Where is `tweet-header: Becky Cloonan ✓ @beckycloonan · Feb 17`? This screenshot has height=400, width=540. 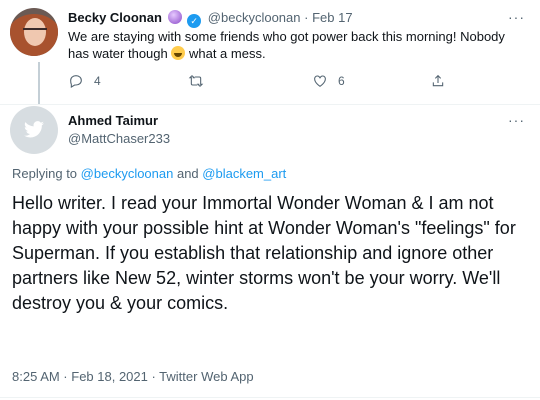
tweet-header: Becky Cloonan ✓ @beckycloonan · Feb 17 is located at coordinates (210, 19).